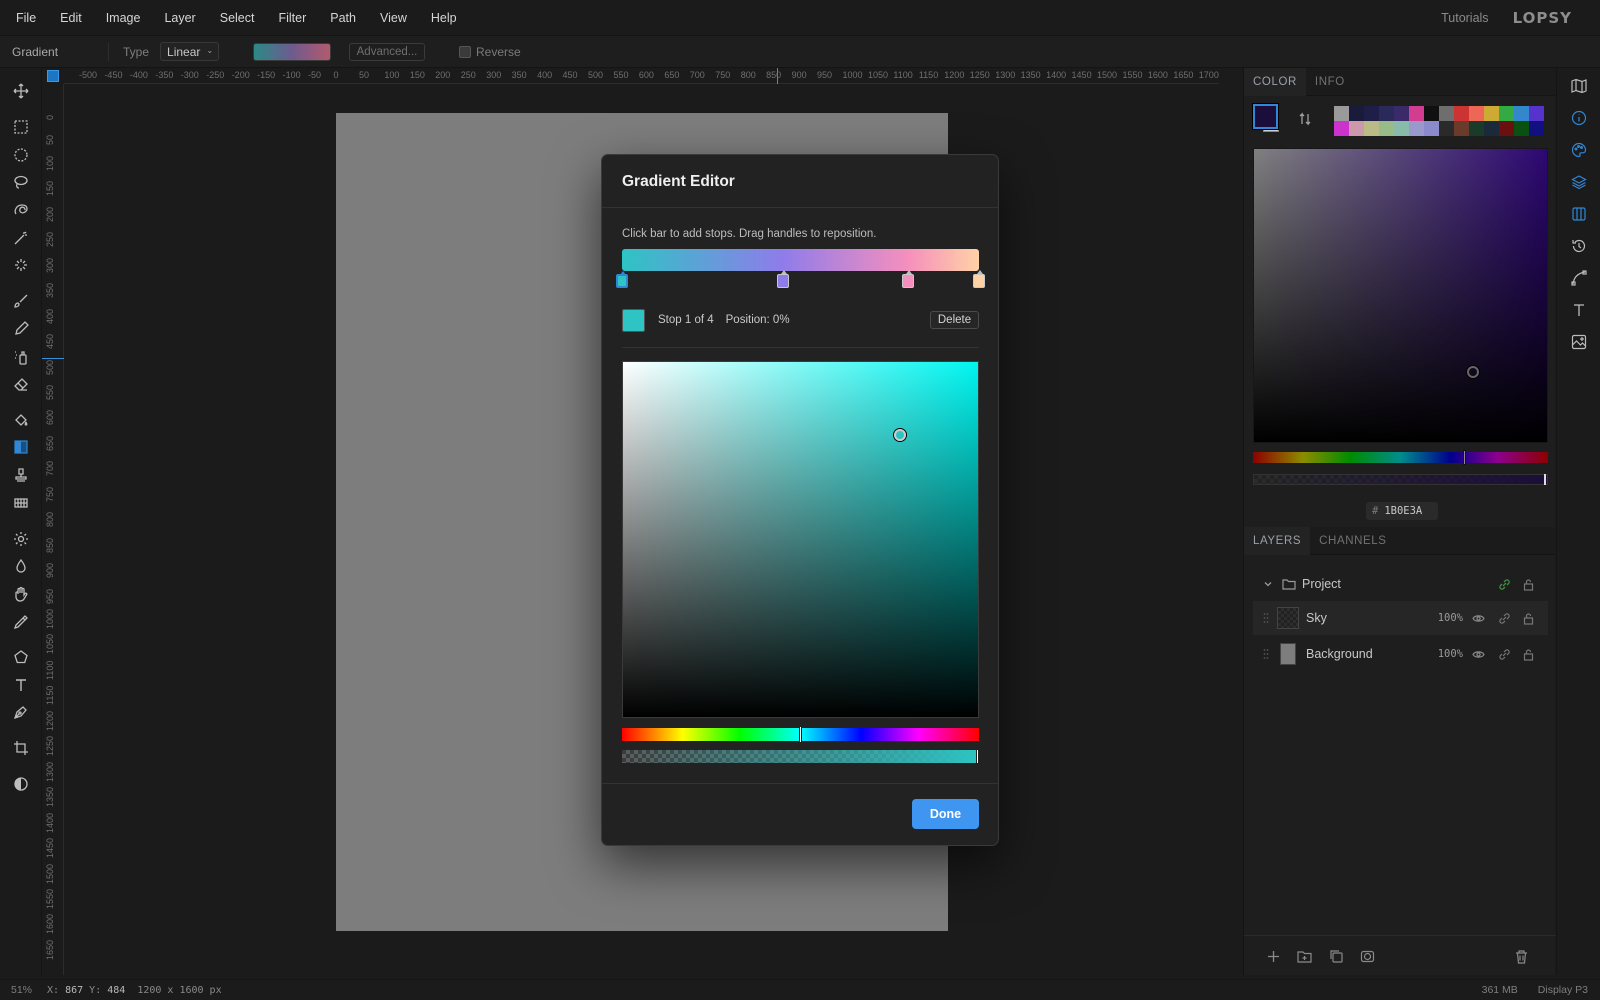 The image size is (1600, 1000). Describe the element at coordinates (800, 260) in the screenshot. I see `gradient-bar` at that location.